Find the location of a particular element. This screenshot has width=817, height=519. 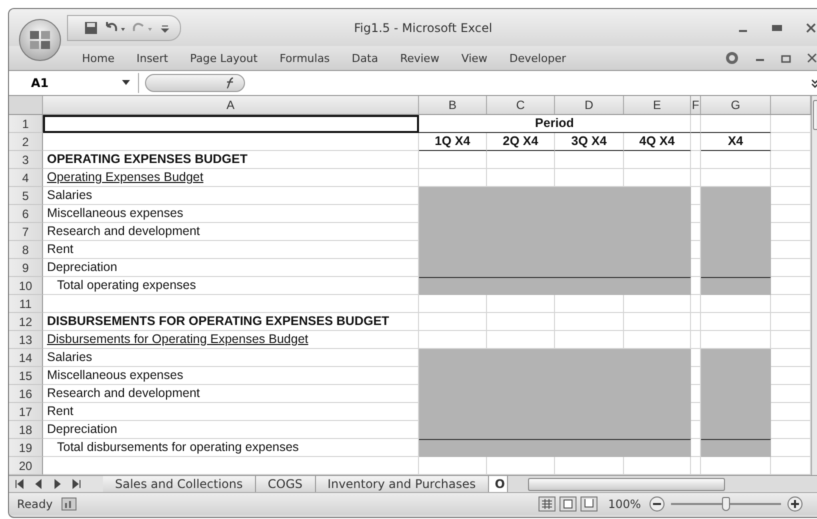

ribbon-tab: View is located at coordinates (474, 58).